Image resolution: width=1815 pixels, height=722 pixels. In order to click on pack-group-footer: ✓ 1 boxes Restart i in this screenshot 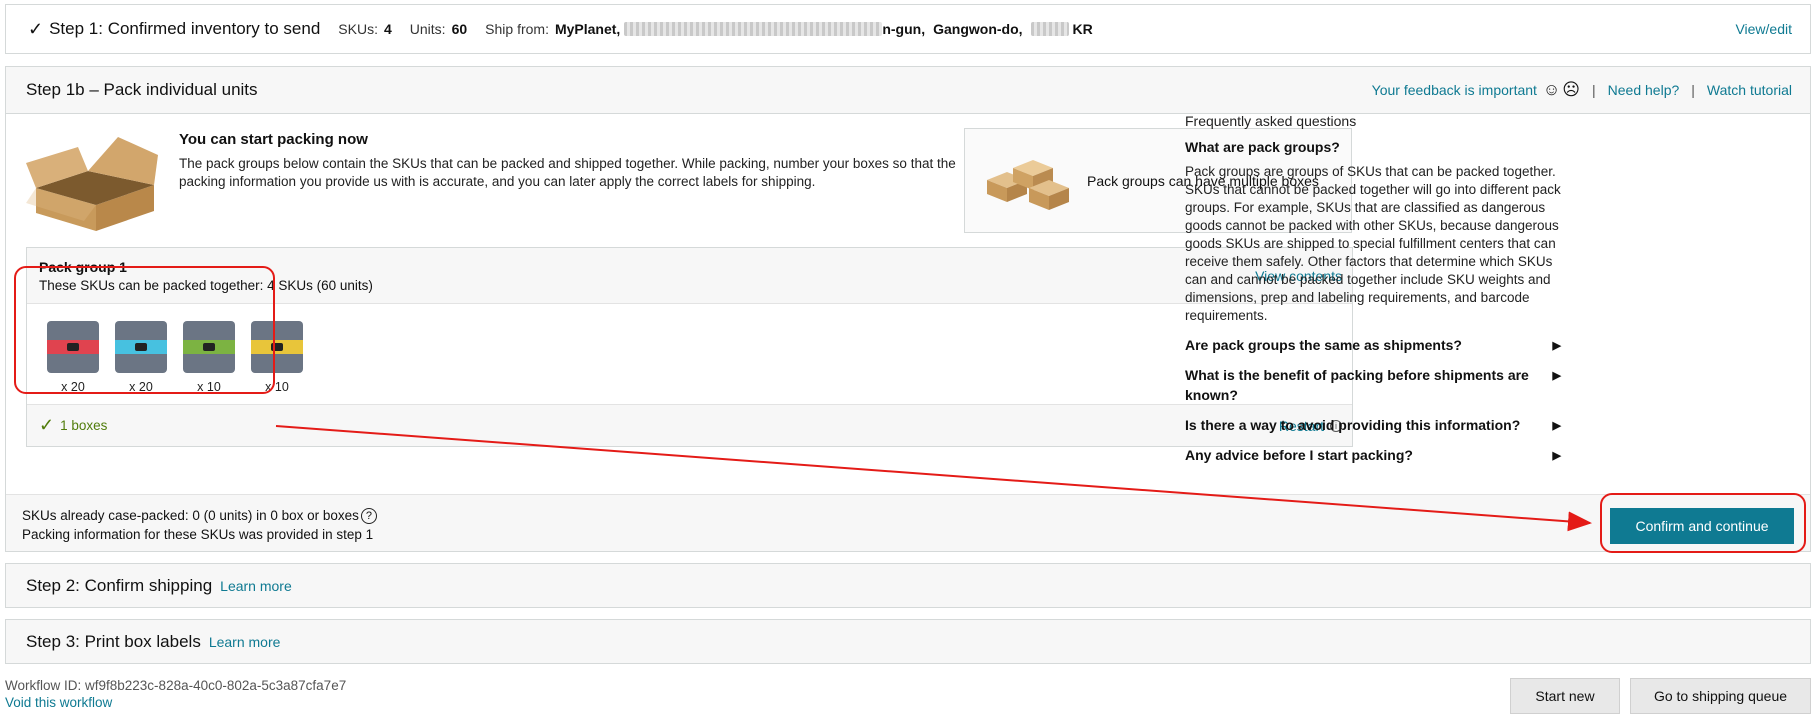, I will do `click(689, 425)`.